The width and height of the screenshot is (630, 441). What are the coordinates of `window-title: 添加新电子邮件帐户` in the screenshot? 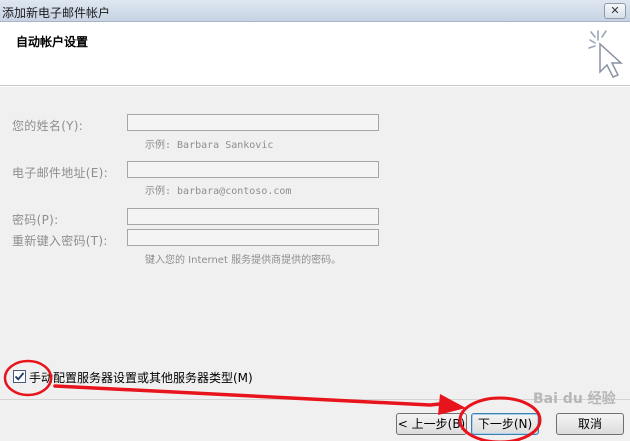 It's located at (56, 13).